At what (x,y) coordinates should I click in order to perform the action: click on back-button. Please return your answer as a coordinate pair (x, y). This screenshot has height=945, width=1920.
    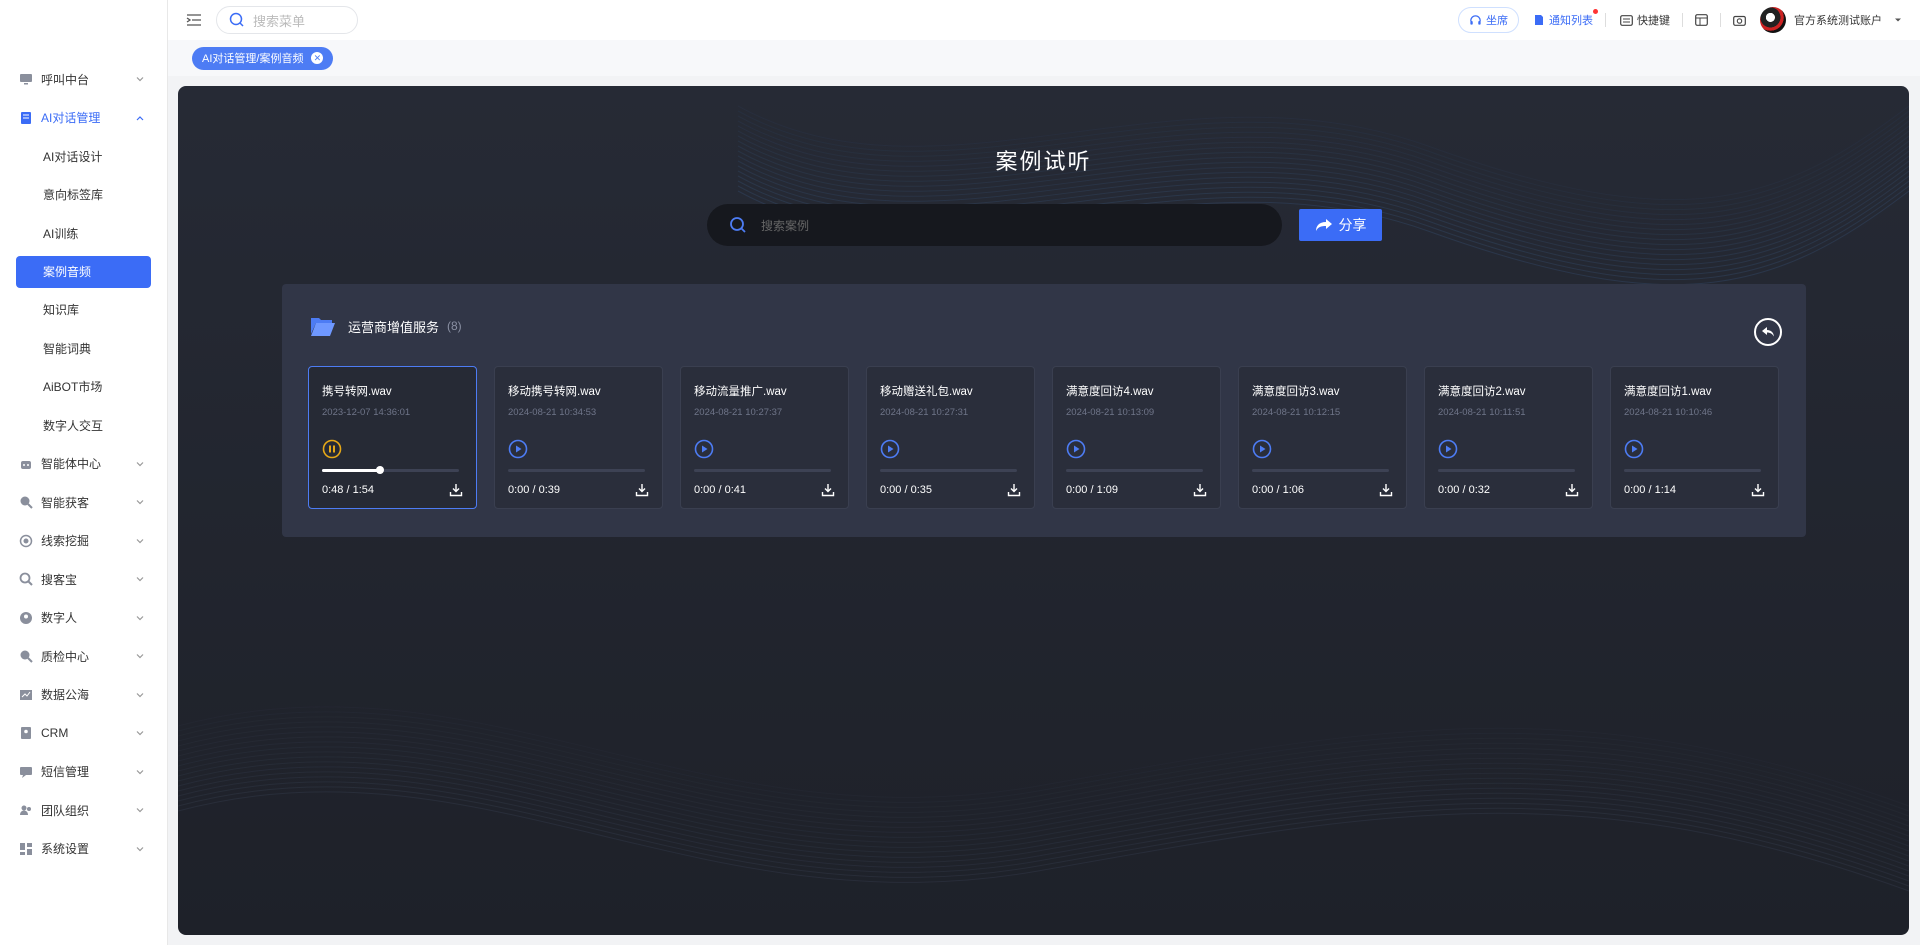
    Looking at the image, I should click on (1768, 332).